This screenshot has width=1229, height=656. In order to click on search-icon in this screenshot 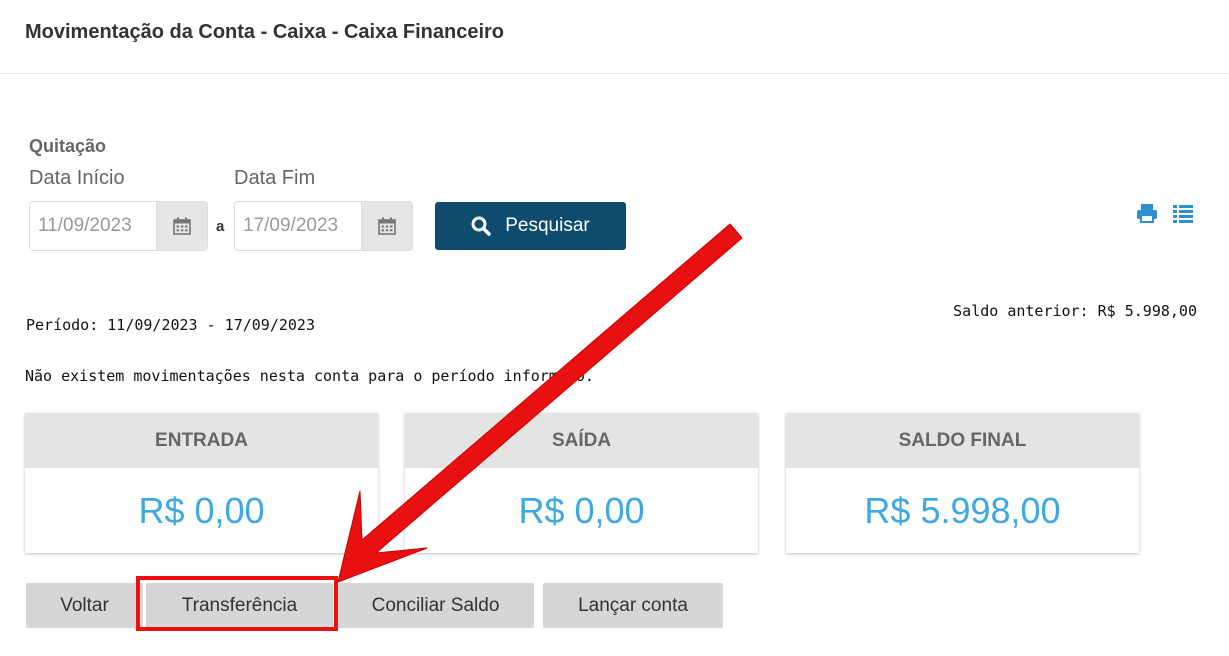, I will do `click(481, 226)`.